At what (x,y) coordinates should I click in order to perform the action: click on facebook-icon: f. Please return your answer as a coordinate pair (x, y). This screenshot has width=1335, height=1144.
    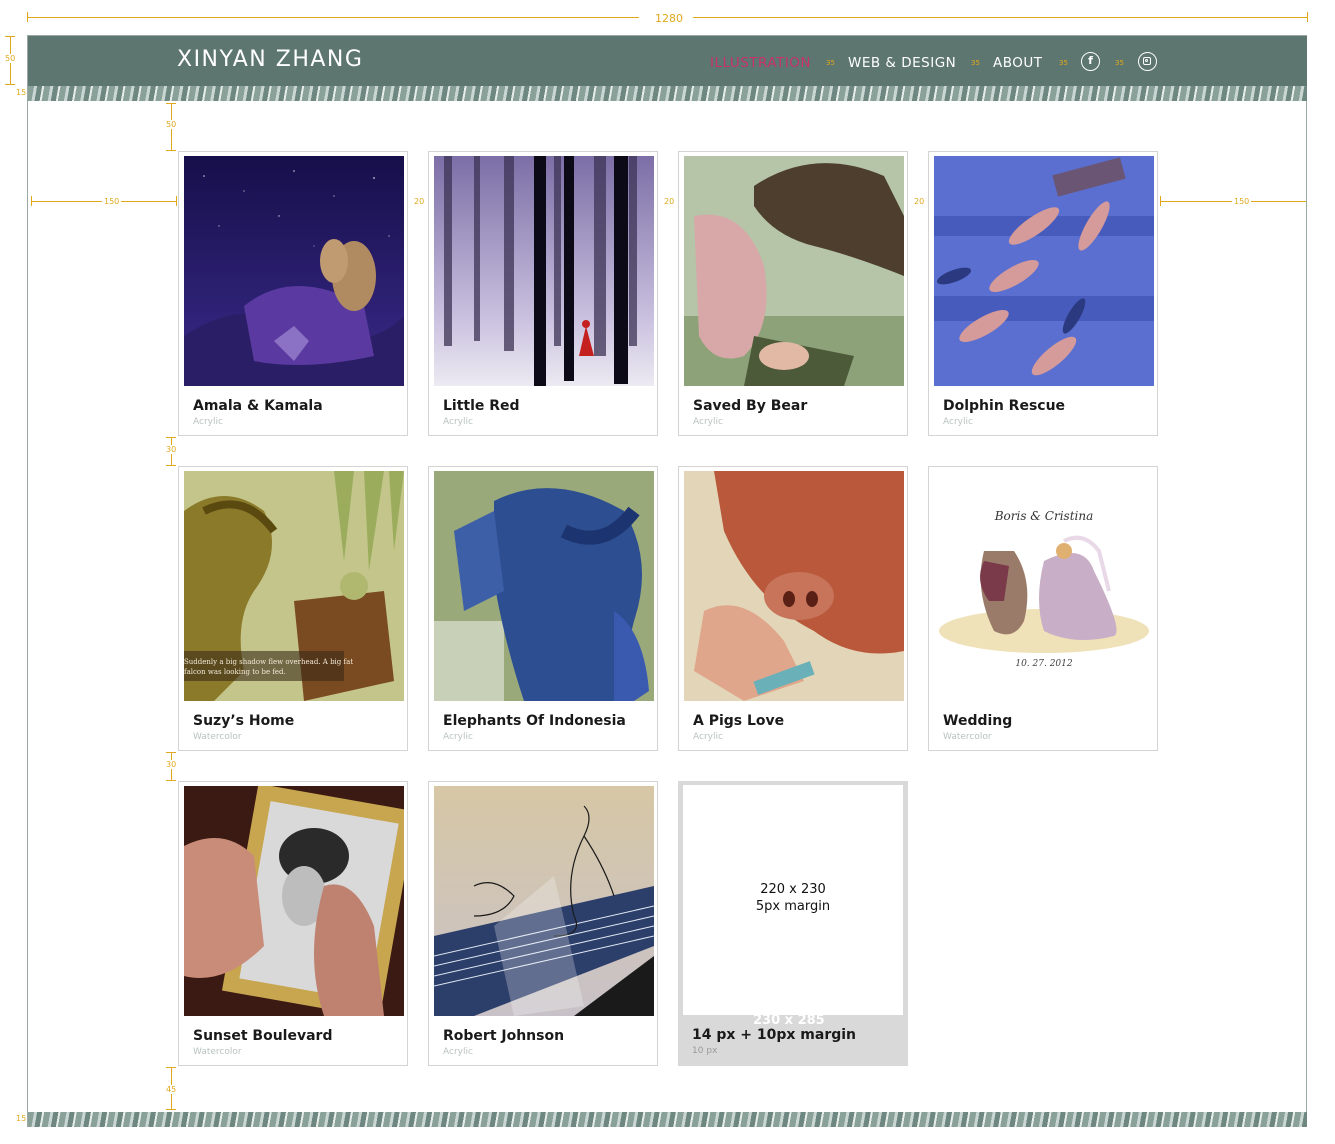
    Looking at the image, I should click on (1090, 61).